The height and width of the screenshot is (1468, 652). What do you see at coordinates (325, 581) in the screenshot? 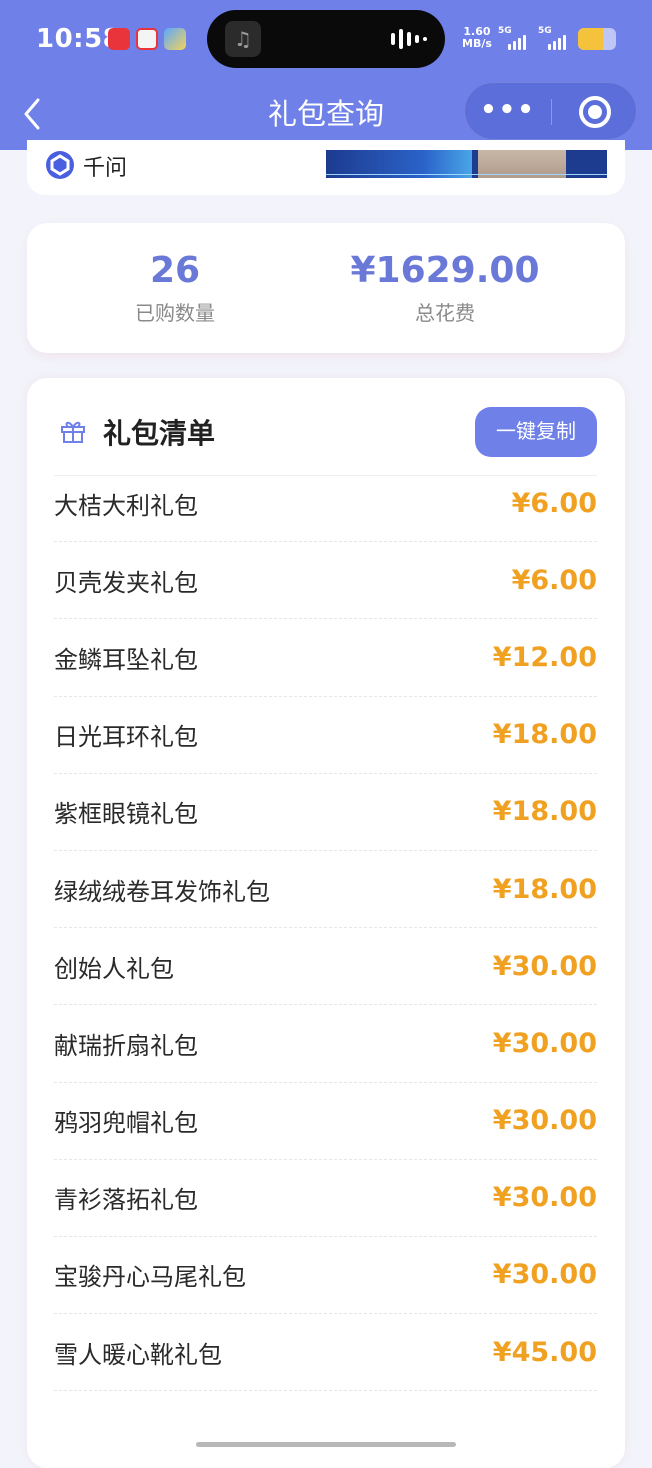
I see `list-item: 贝壳发夹礼包 ¥6.00` at bounding box center [325, 581].